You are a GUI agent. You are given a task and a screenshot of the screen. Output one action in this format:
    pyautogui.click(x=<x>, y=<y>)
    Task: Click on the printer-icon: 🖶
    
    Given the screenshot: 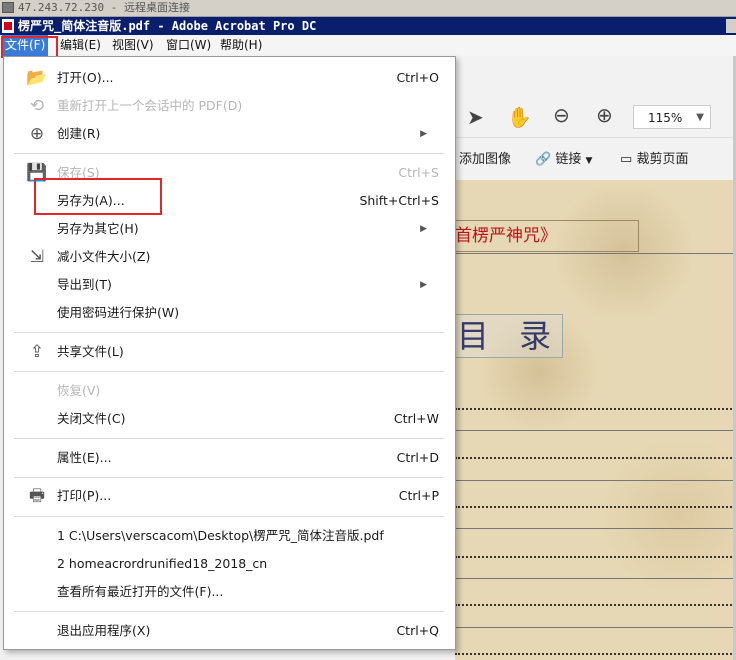 What is the action you would take?
    pyautogui.click(x=37, y=496)
    